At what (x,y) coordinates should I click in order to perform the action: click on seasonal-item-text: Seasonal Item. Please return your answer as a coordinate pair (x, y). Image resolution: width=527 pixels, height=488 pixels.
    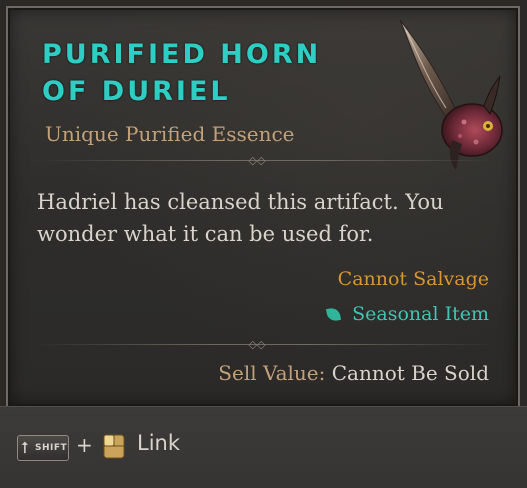
    Looking at the image, I should click on (420, 314).